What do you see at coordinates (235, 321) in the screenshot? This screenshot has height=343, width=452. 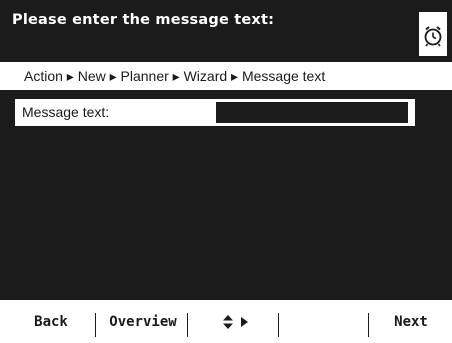 I see `navigate-button` at bounding box center [235, 321].